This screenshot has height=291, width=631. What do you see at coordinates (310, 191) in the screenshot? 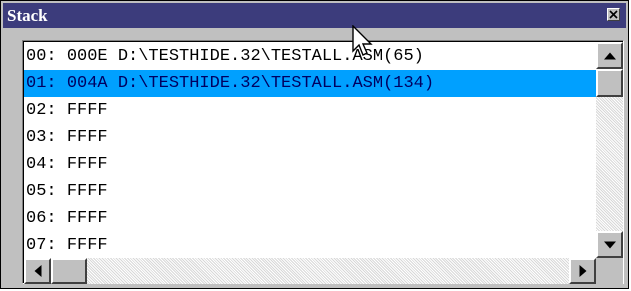
I see `stack-row: 05: FFFF` at bounding box center [310, 191].